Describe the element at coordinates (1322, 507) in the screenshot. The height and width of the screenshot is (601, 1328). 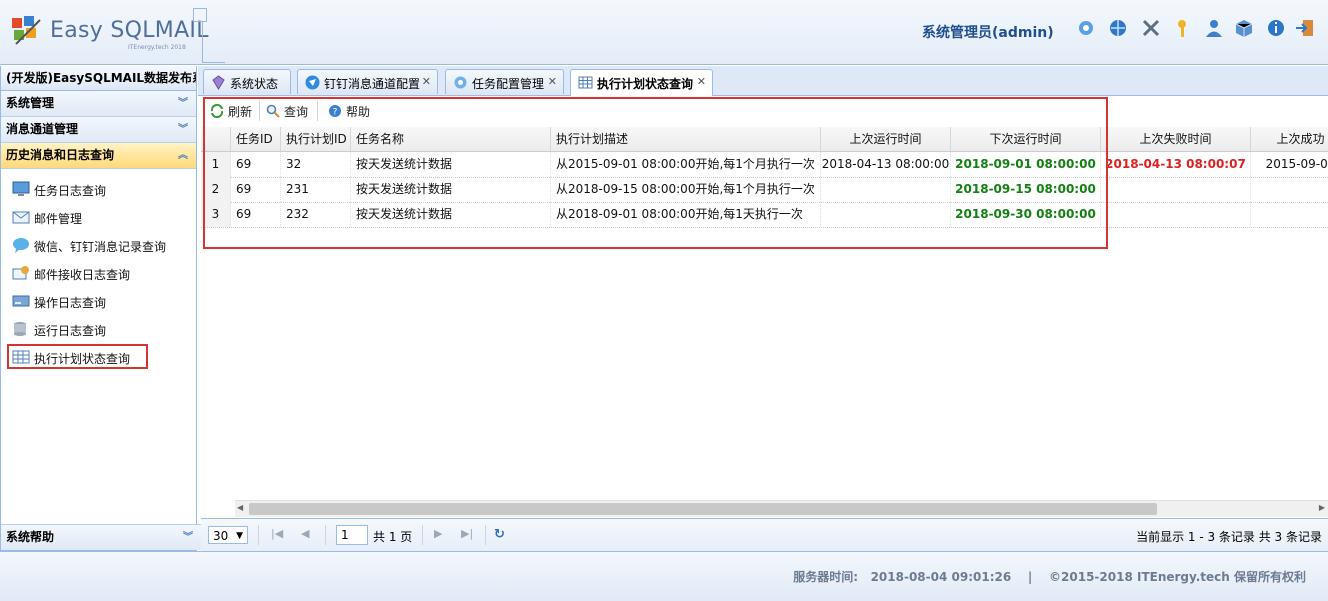
I see `scroll-right-arrow-icon: ▶` at that location.